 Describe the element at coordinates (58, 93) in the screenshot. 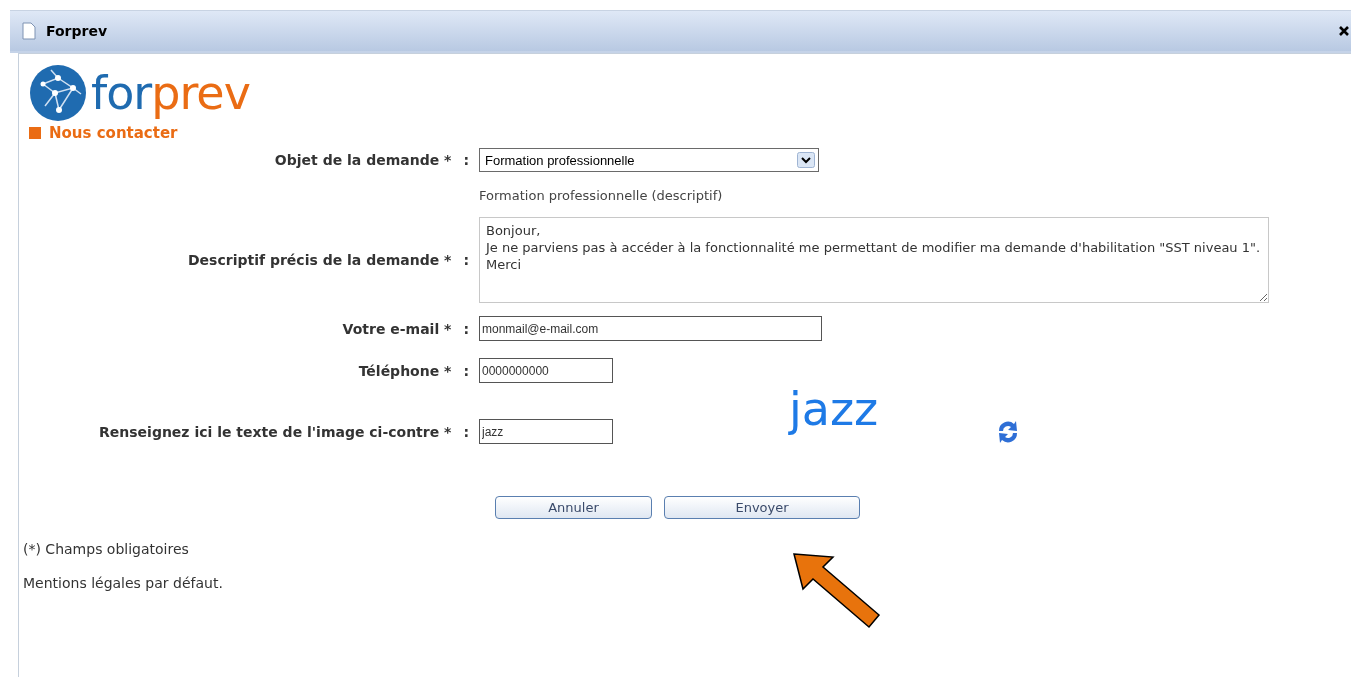

I see `globe-icon` at that location.